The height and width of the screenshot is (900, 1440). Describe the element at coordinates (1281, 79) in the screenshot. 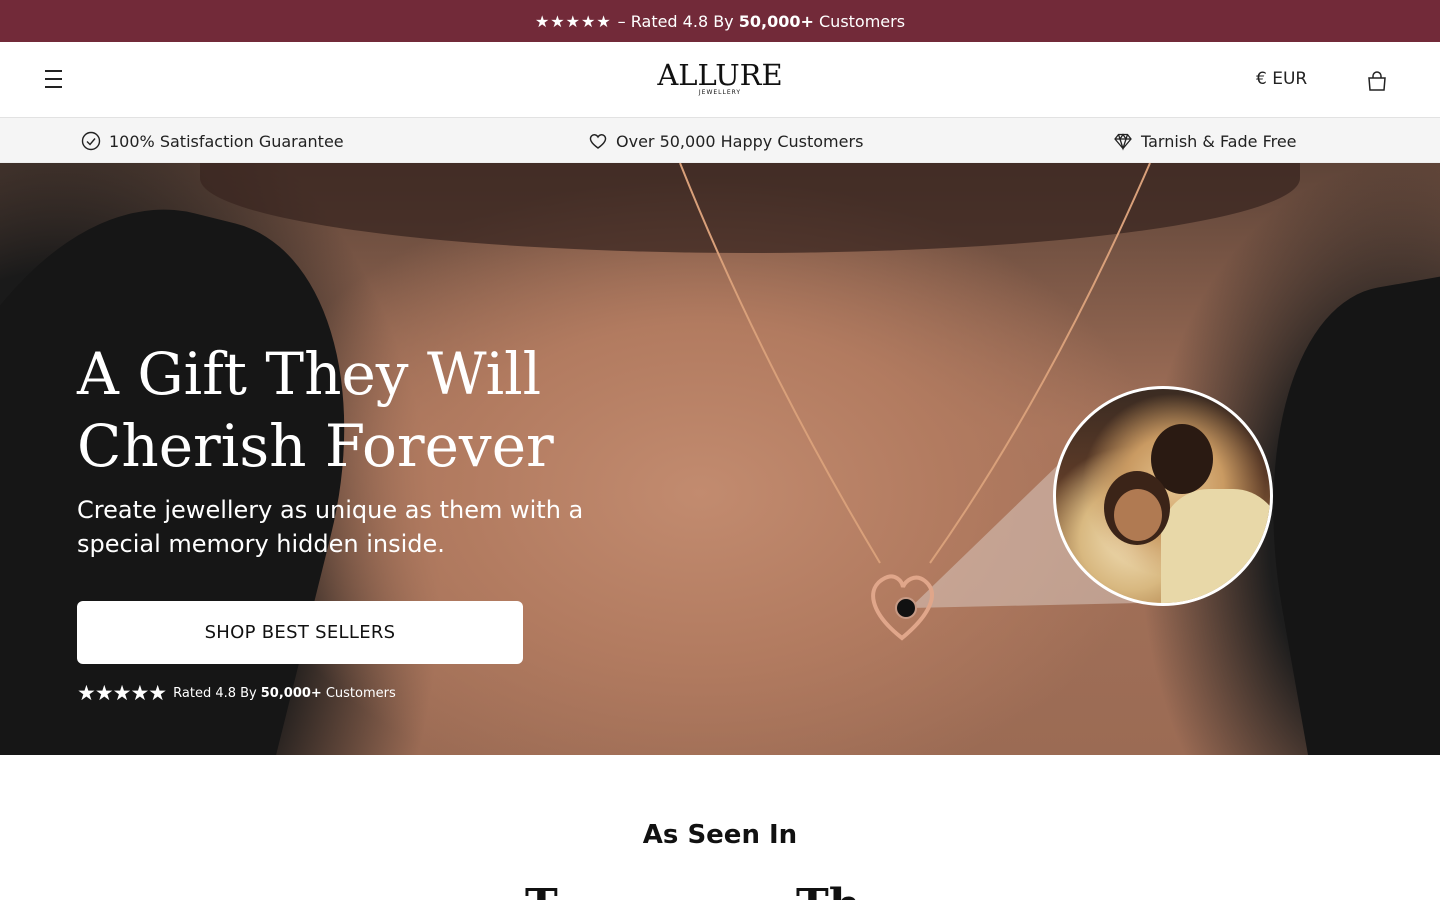

I see `currency-selector: € EUR` at that location.